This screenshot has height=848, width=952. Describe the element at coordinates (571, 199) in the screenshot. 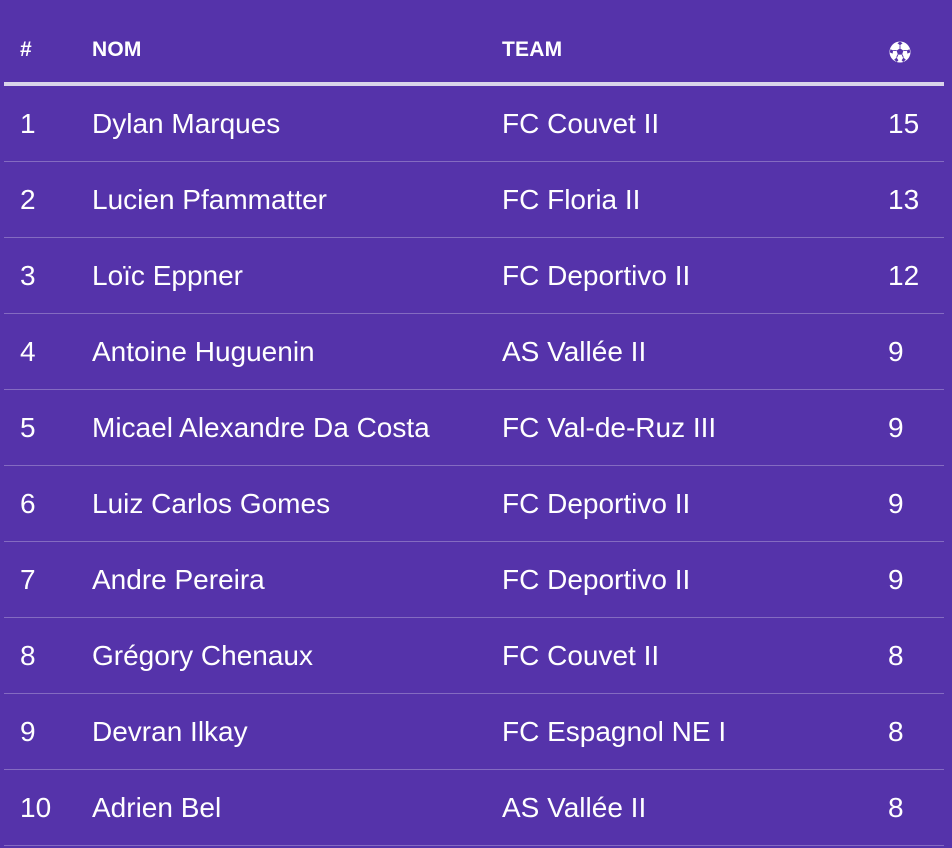

I see `team-name-cell: FC Floria II` at that location.